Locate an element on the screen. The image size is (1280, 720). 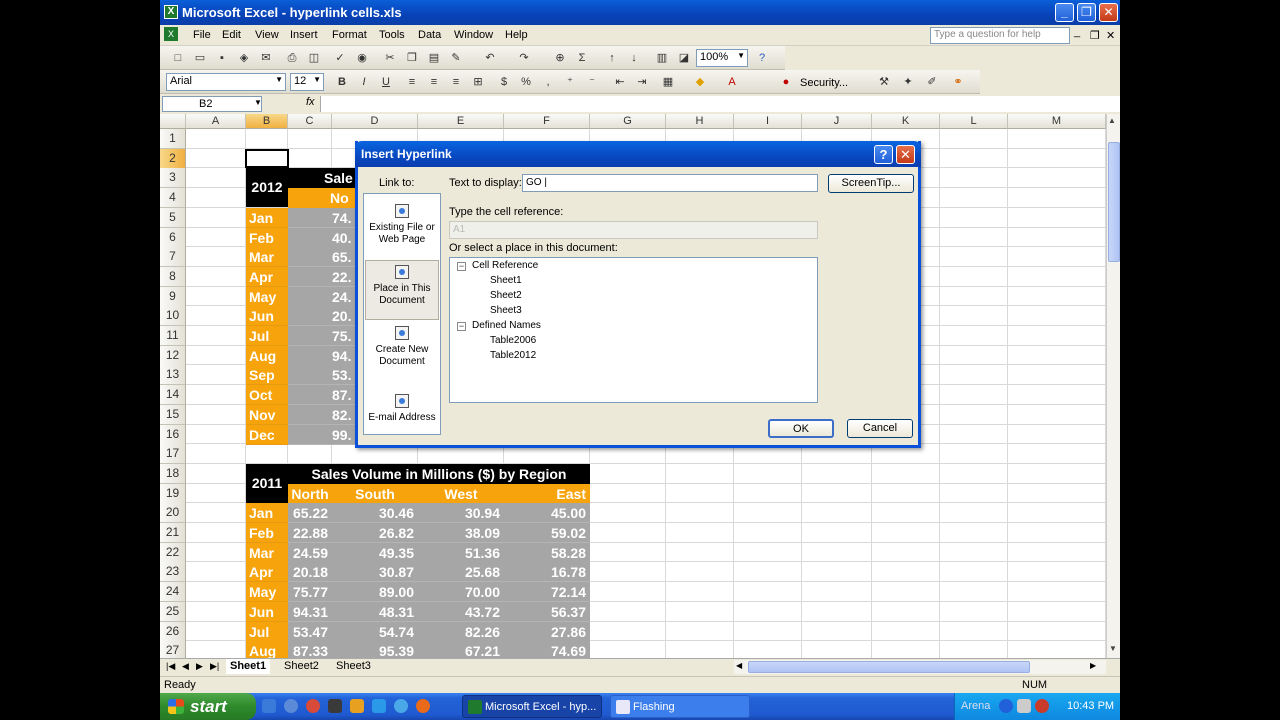
sheet-tab-sheet1: Sheet1 is located at coordinates (248, 666).